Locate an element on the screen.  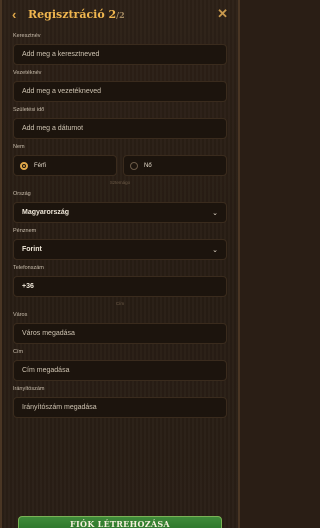
last-name-input: Add meg a vezetékneved is located at coordinates (120, 91).